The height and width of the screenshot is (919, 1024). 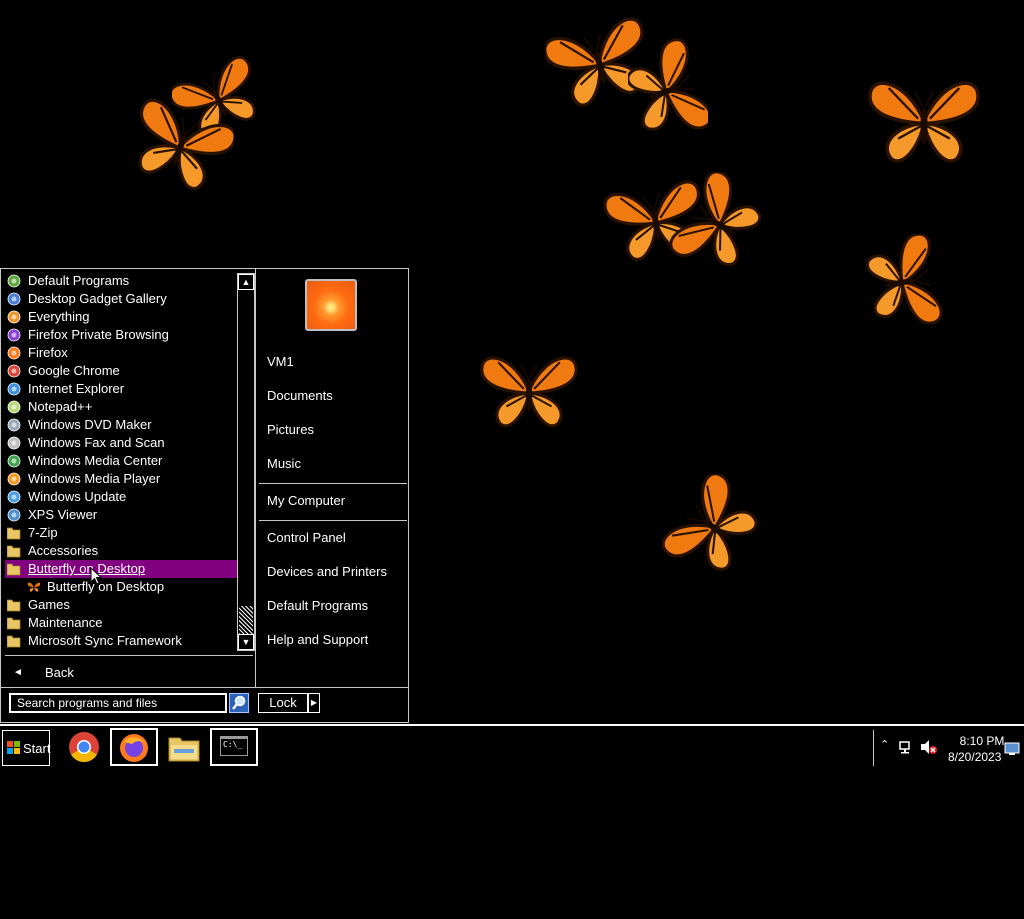 I want to click on firefox-private-icon, so click(x=14, y=335).